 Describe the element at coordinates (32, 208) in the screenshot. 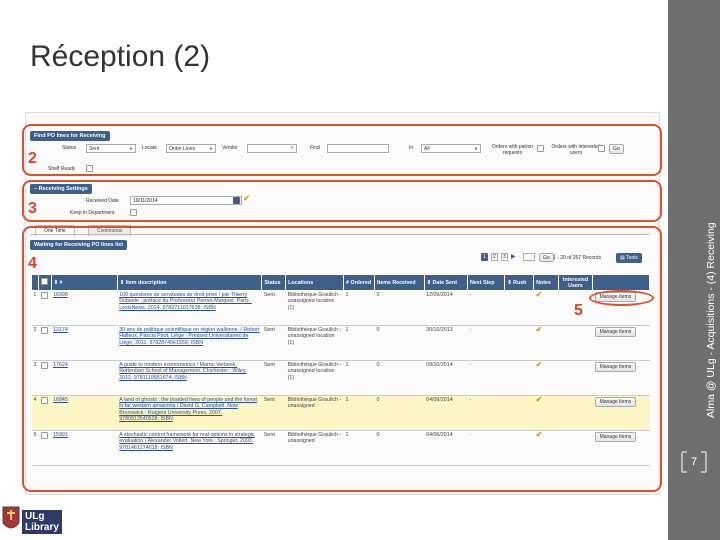

I see `marker-3: 3` at that location.